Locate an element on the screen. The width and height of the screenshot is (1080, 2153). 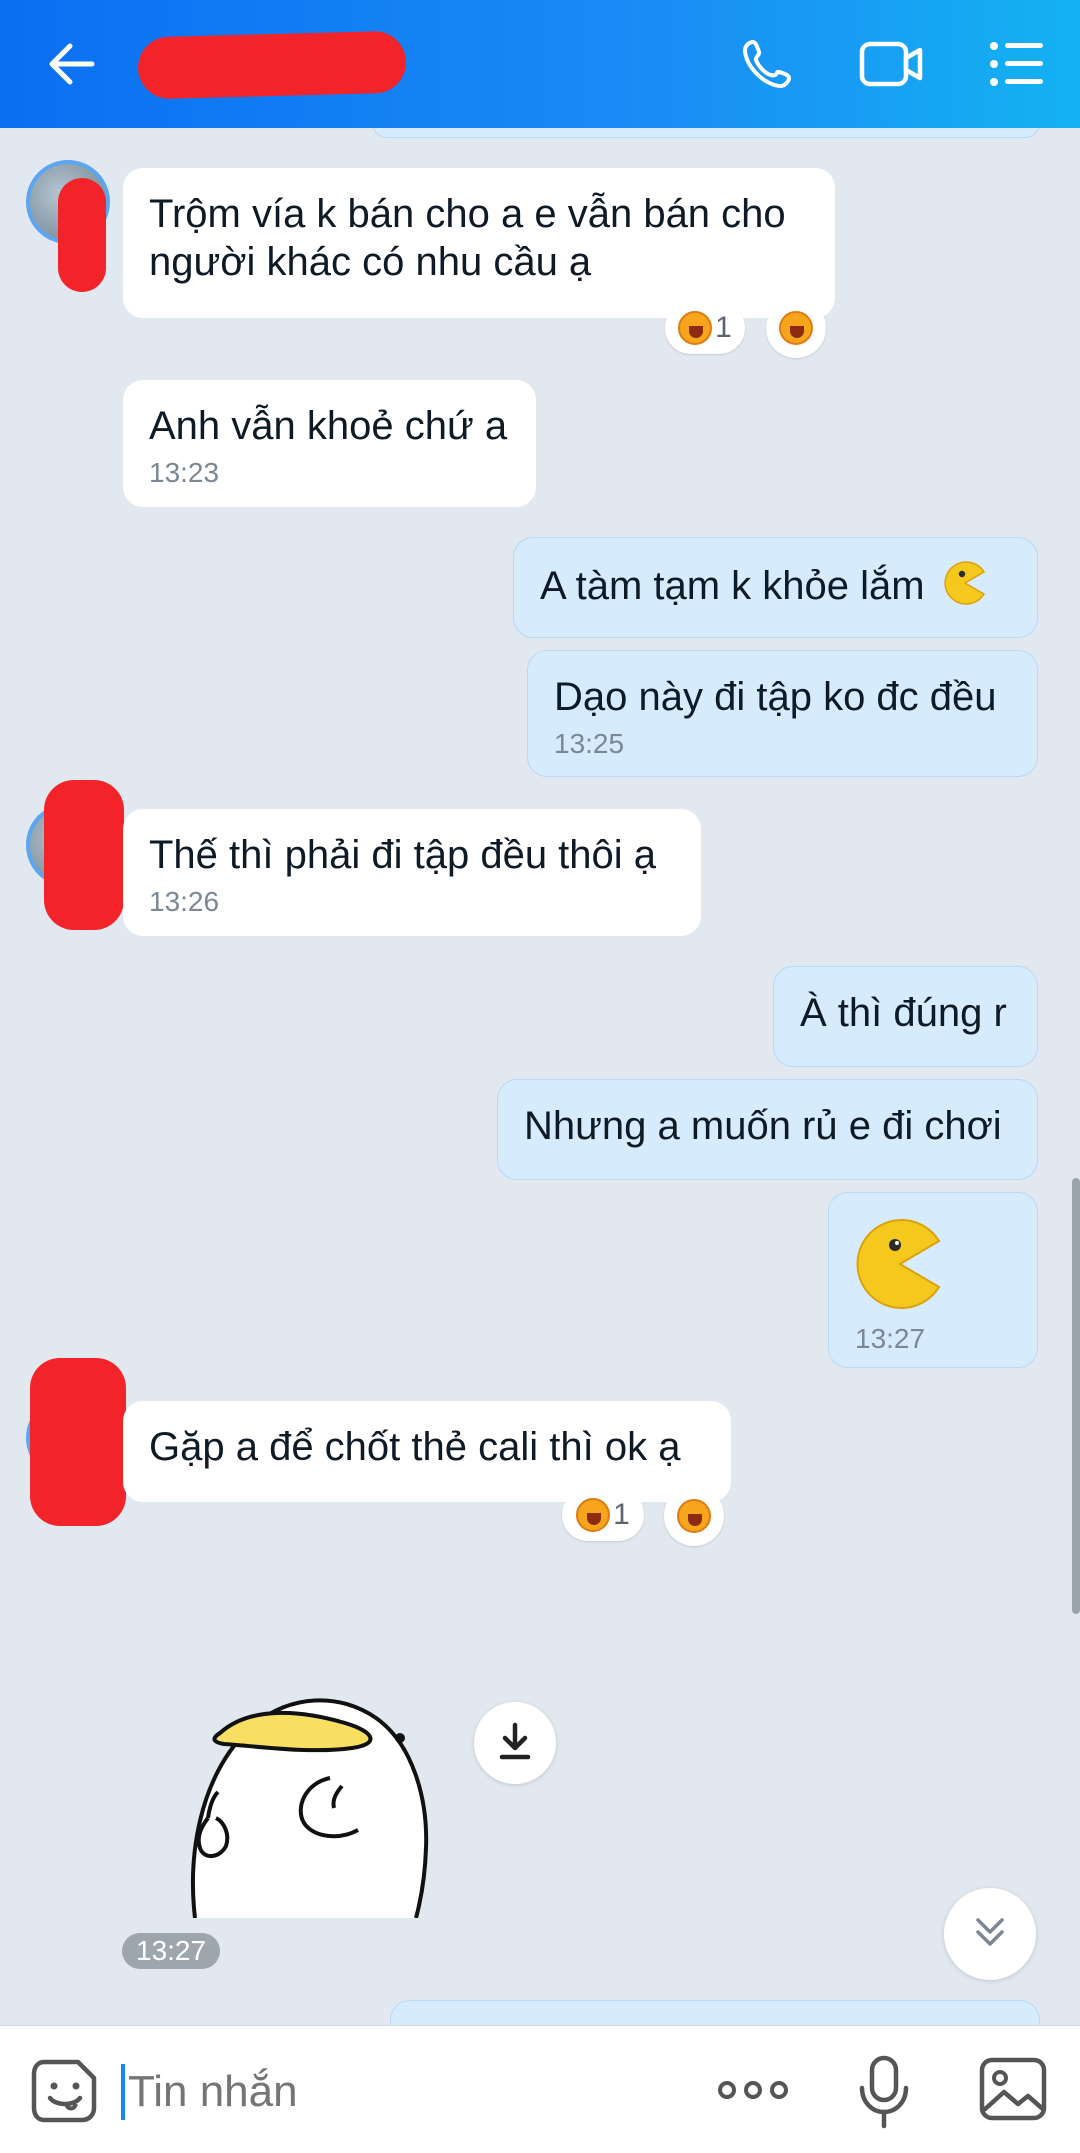
message-text: Dạo này đi tập ko đc đều is located at coordinates (775, 697).